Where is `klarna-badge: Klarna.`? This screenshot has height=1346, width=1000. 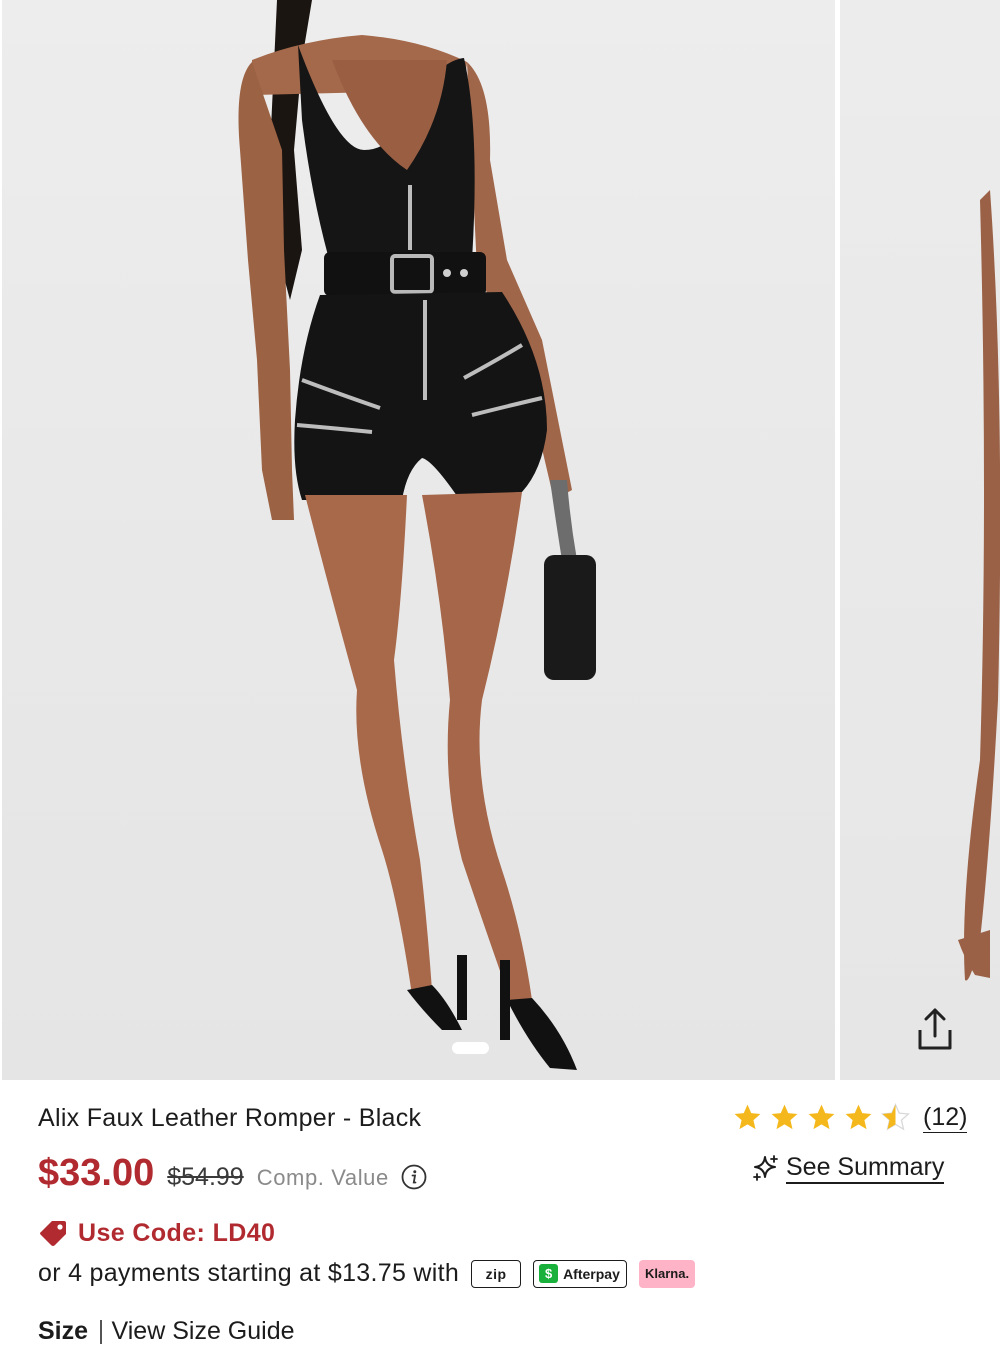
klarna-badge: Klarna. is located at coordinates (667, 1273).